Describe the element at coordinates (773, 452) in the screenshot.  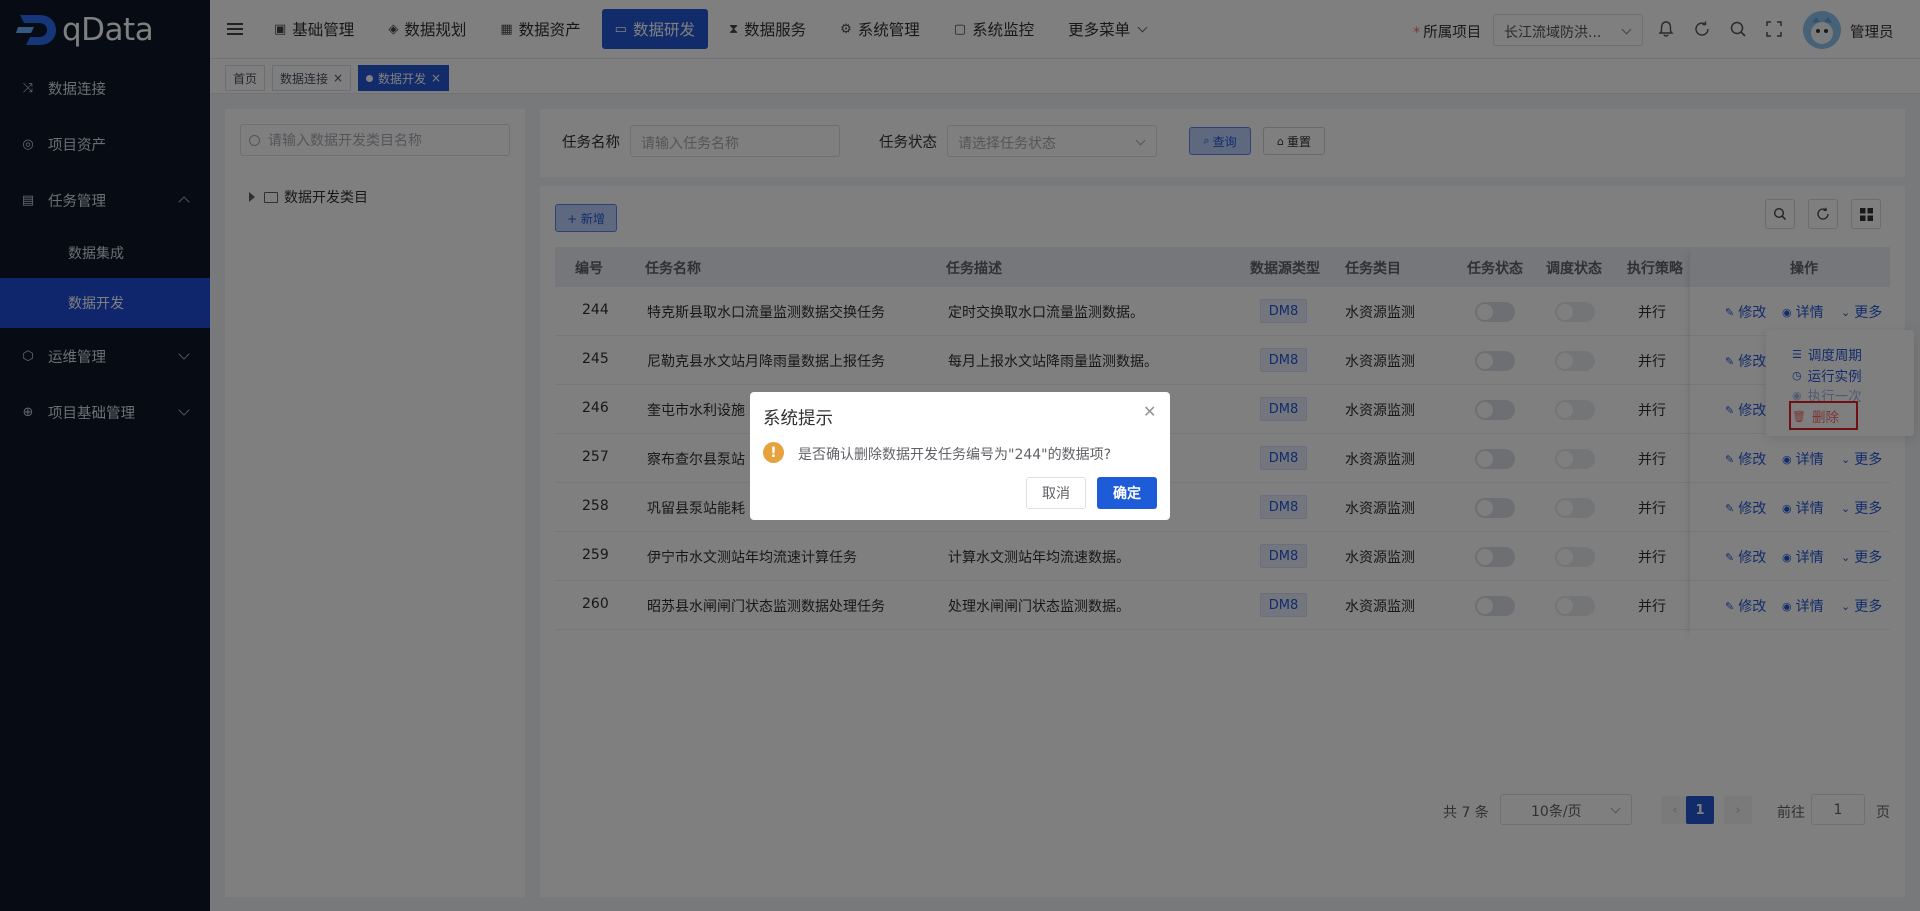
I see `warning-icon: !` at that location.